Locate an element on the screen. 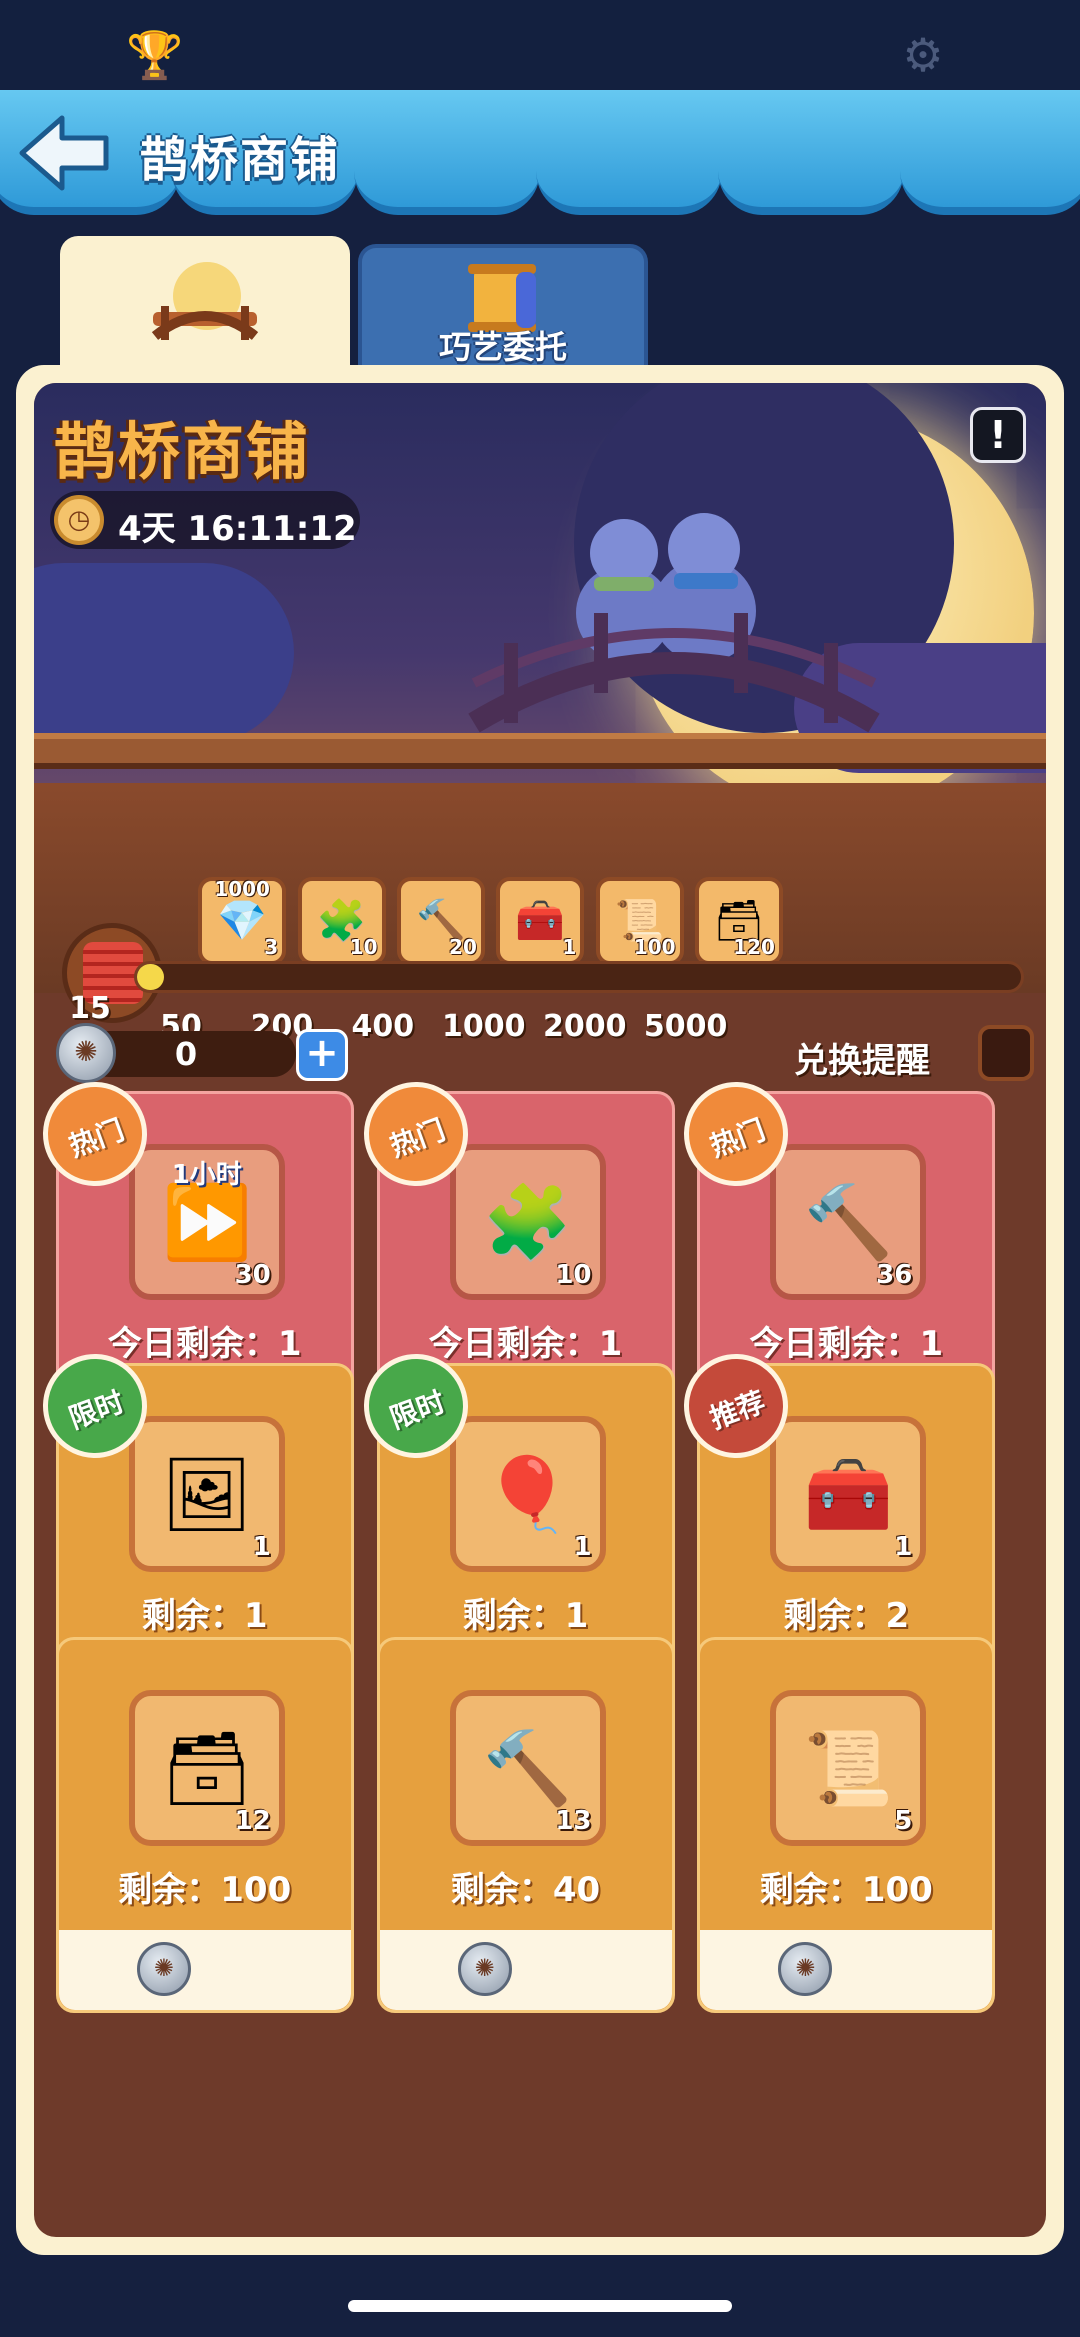 Image resolution: width=1080 pixels, height=2337 pixels. info-button: ! is located at coordinates (998, 435).